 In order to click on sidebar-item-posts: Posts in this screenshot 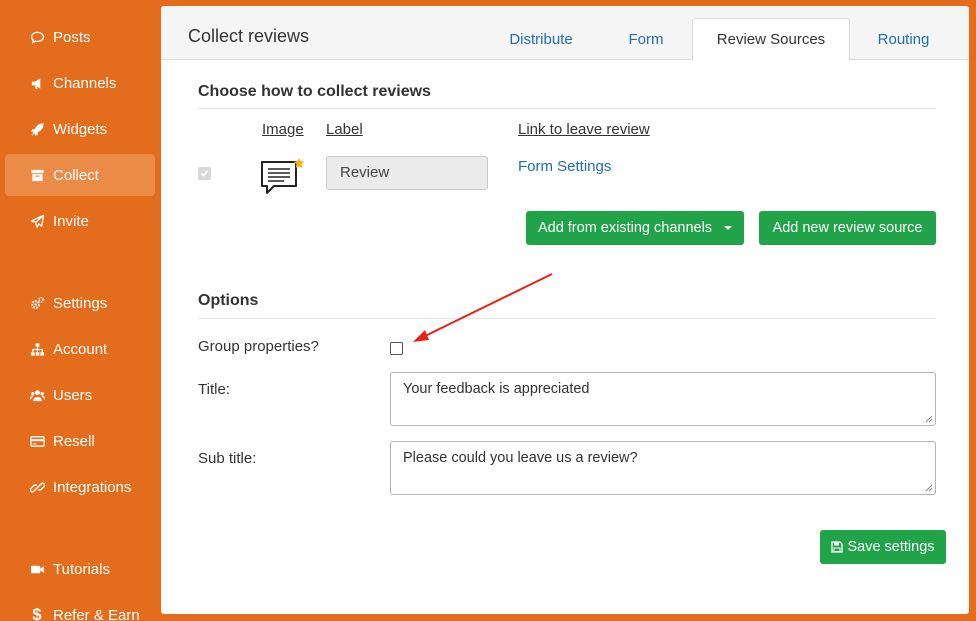, I will do `click(80, 37)`.